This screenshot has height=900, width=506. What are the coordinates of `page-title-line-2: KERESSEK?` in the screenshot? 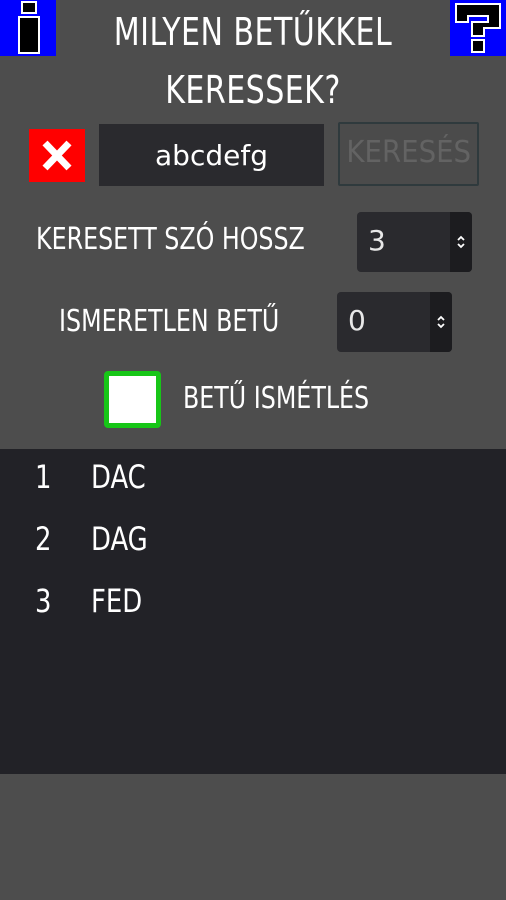 It's located at (253, 90).